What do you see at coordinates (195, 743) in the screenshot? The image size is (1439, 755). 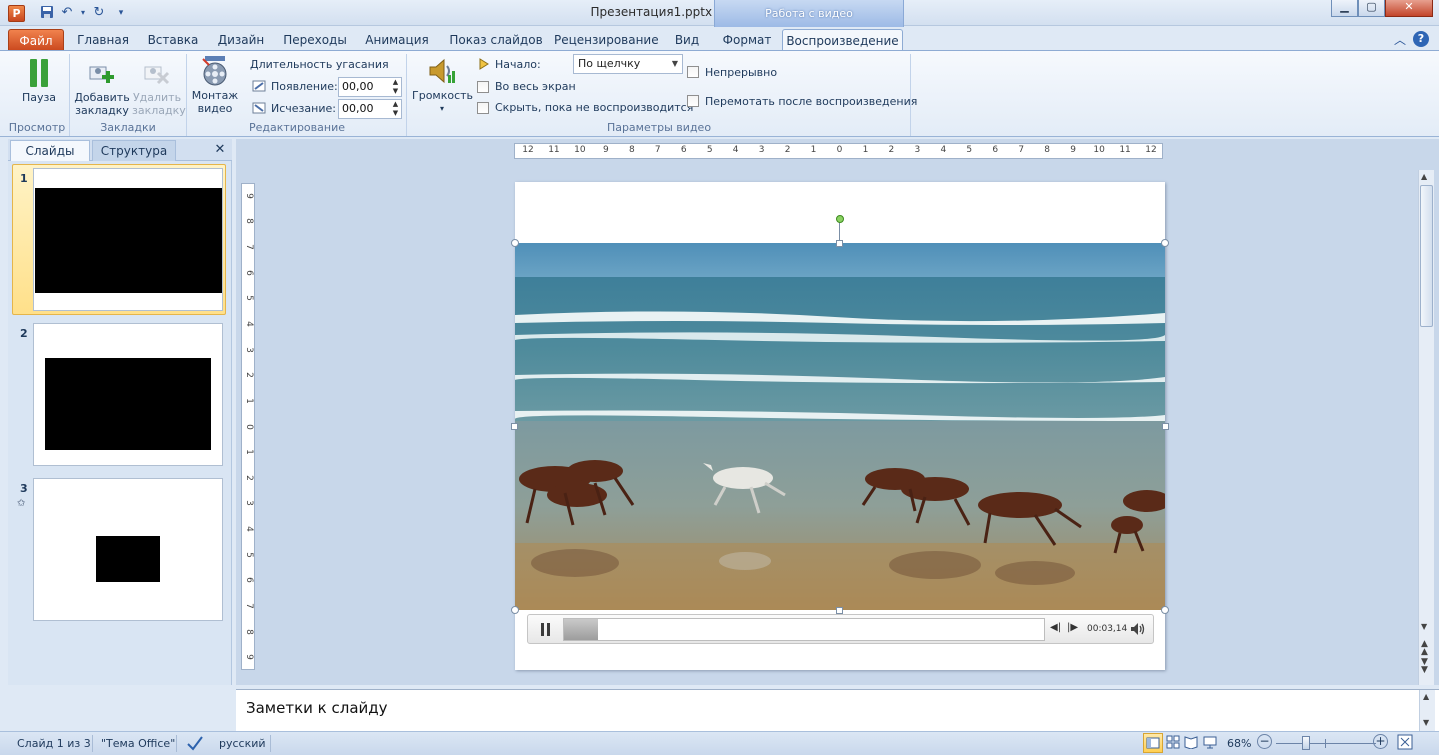 I see `spelling-check-icon` at bounding box center [195, 743].